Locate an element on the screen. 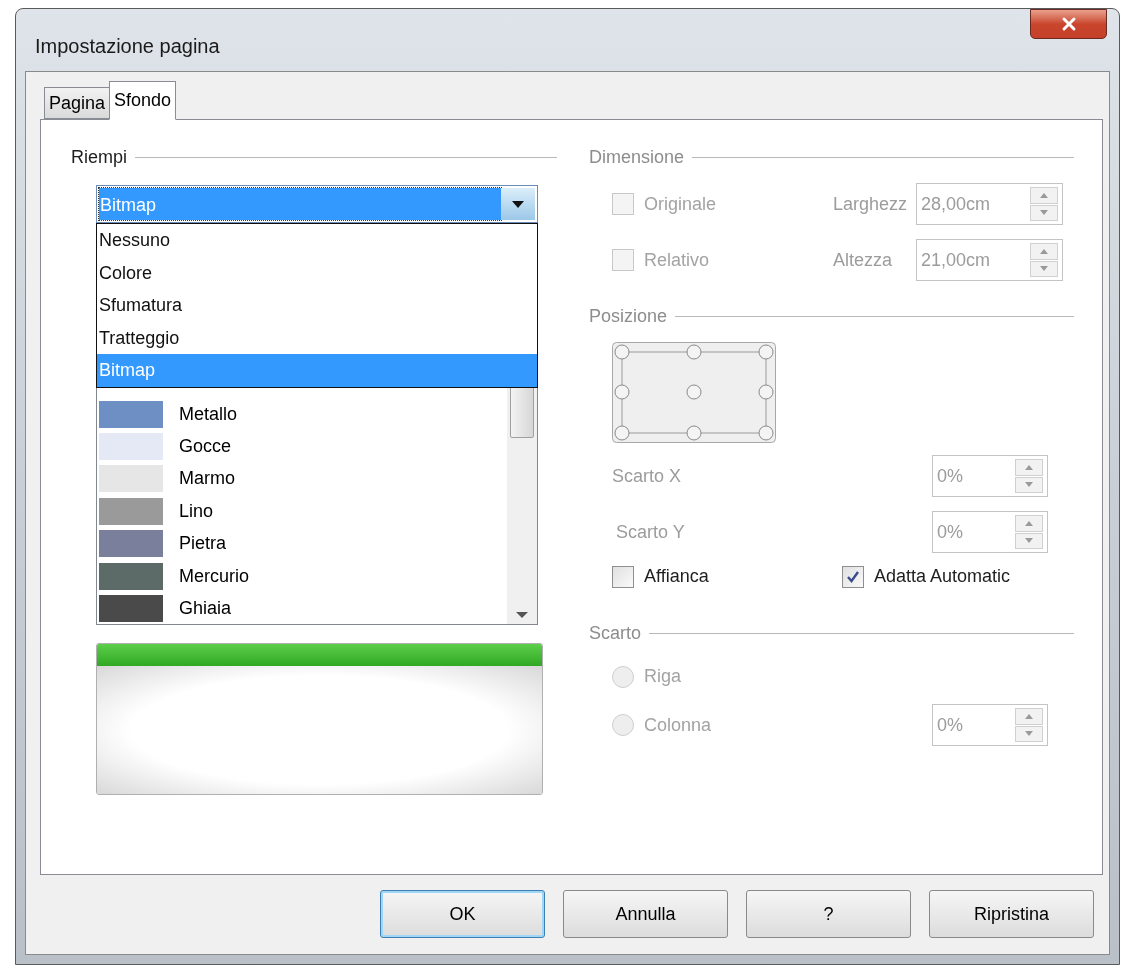 Image resolution: width=1133 pixels, height=971 pixels. dialog-button: Annulla is located at coordinates (645, 914).